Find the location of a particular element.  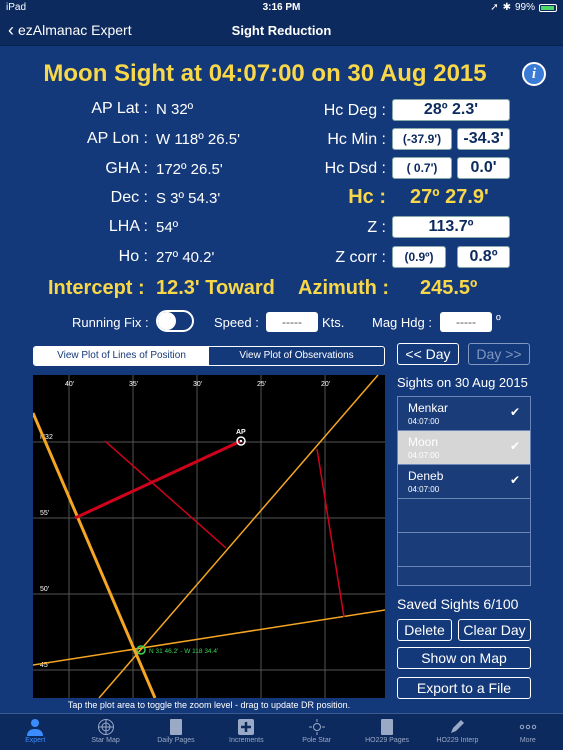

ap-lon-label: AP Lon : is located at coordinates (117, 138).